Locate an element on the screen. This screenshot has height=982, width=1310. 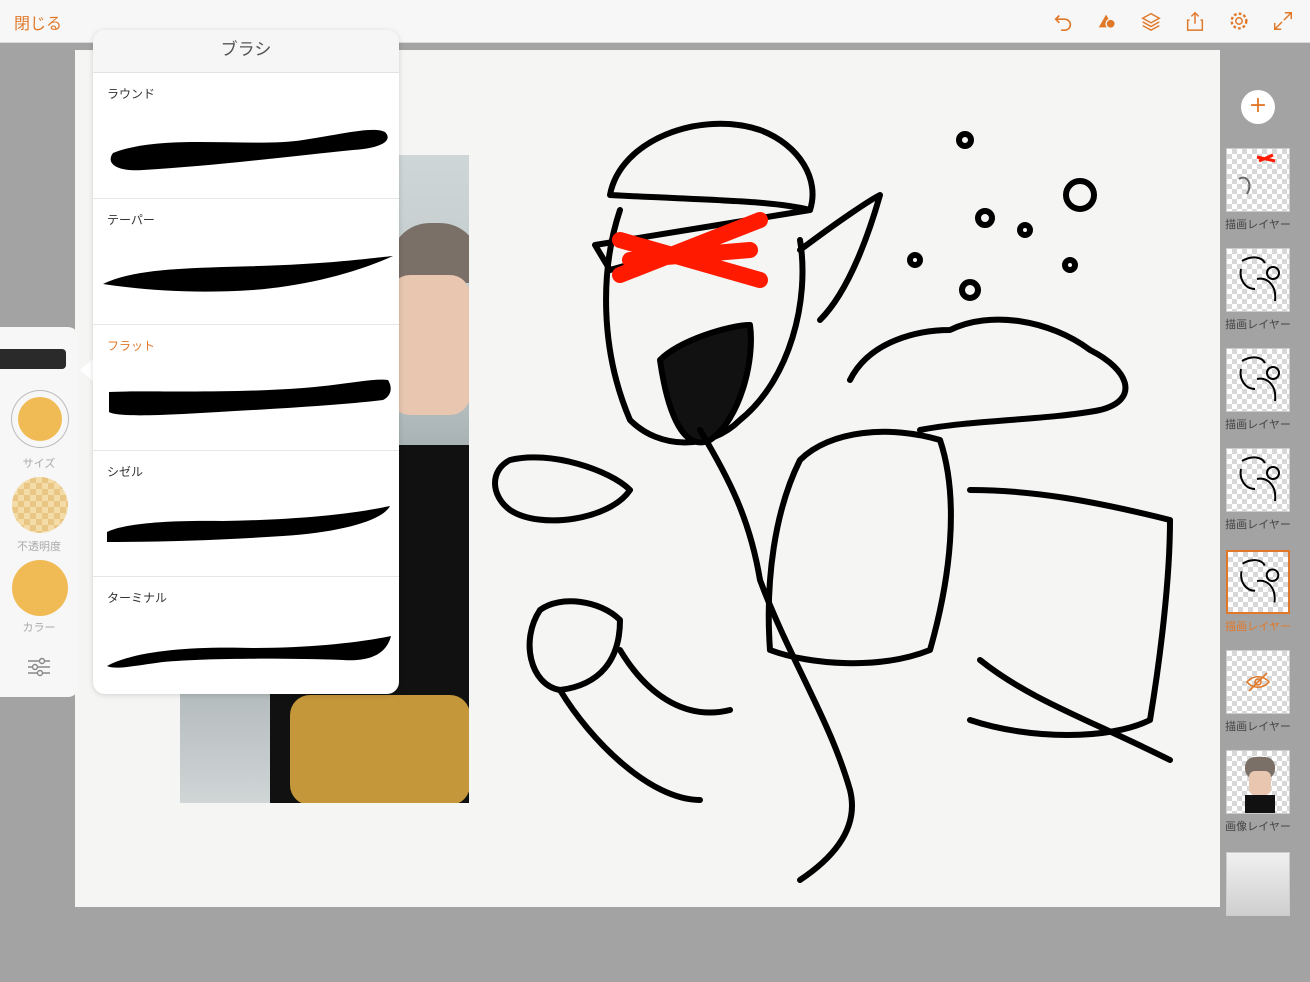
layer-label: 画像レイヤー is located at coordinates (1258, 826).